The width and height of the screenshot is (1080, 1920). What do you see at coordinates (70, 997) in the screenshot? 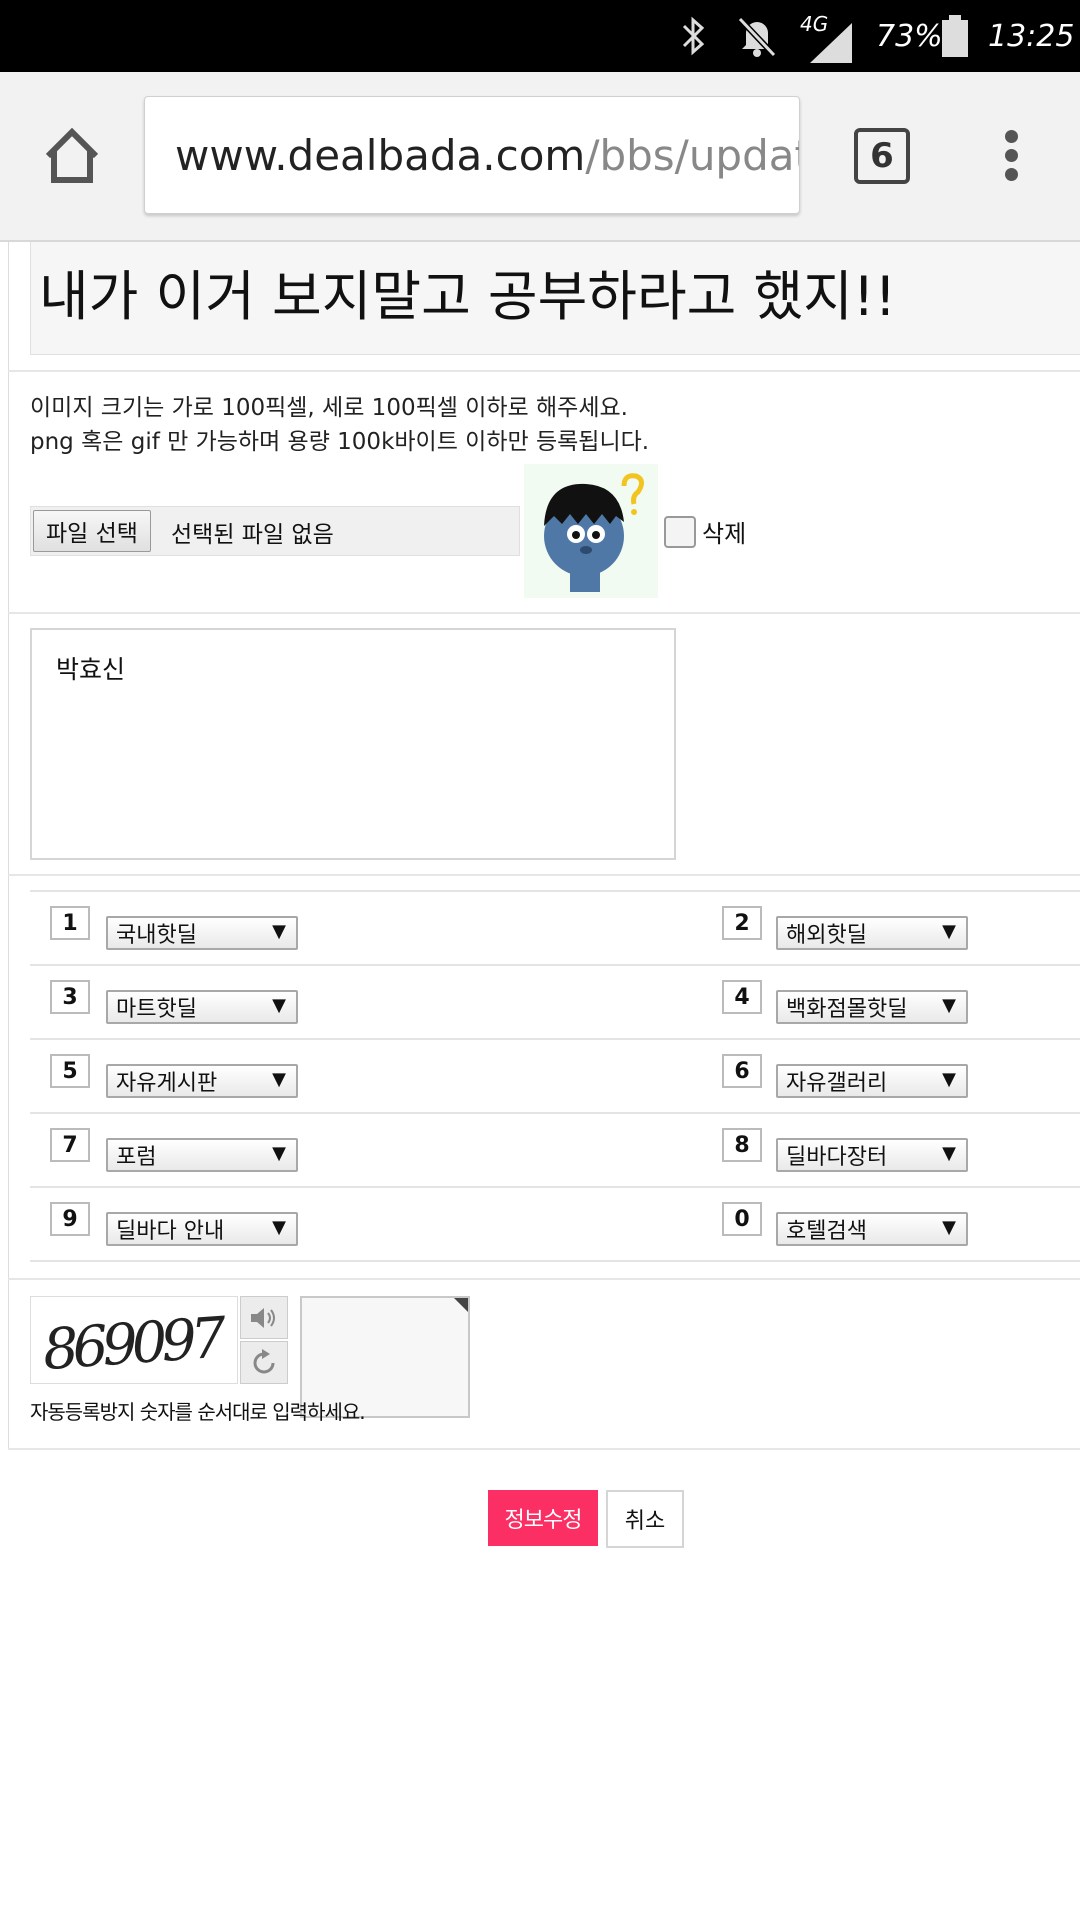
I see `shortcut-key: 3` at bounding box center [70, 997].